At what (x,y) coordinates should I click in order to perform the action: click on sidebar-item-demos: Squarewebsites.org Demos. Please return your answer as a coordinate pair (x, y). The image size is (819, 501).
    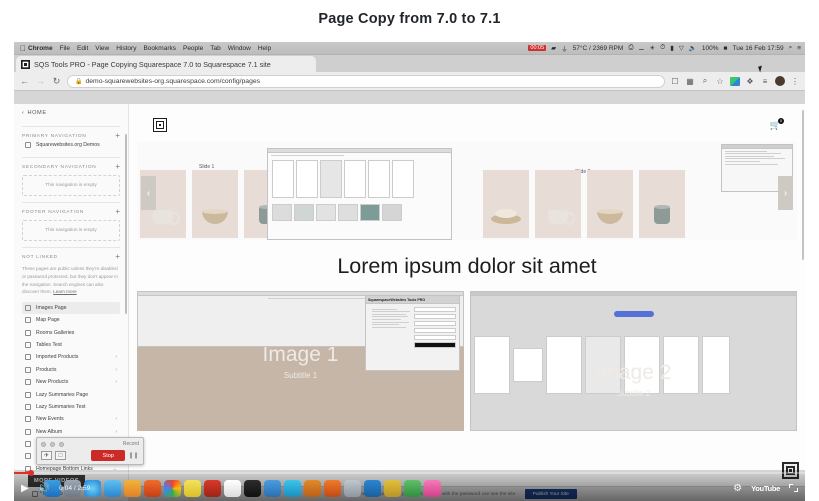
    Looking at the image, I should click on (71, 145).